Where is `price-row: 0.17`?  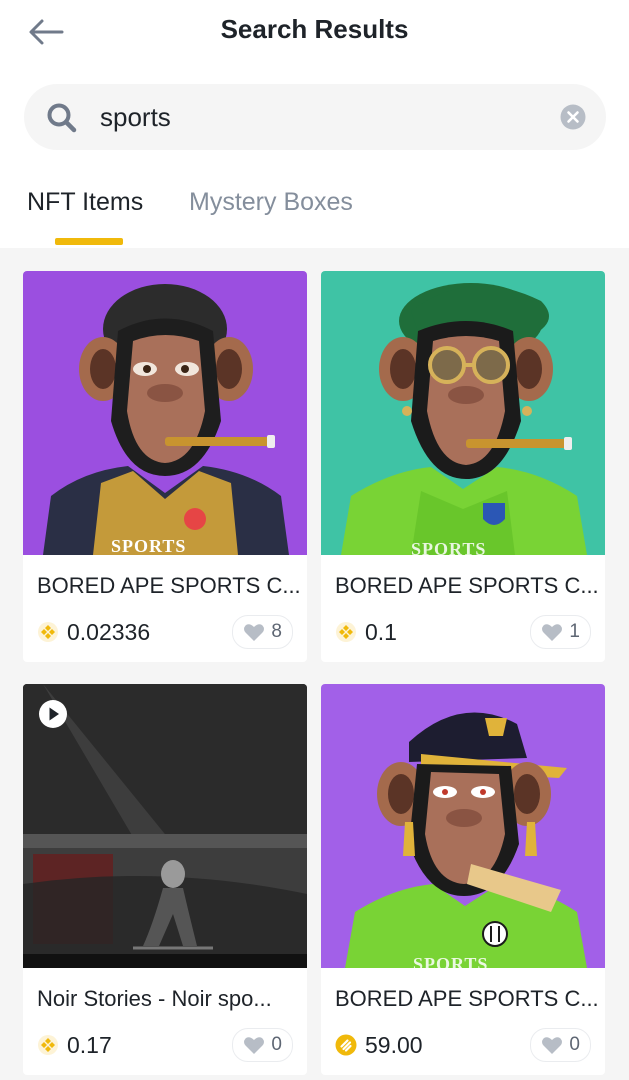 price-row: 0.17 is located at coordinates (74, 1045).